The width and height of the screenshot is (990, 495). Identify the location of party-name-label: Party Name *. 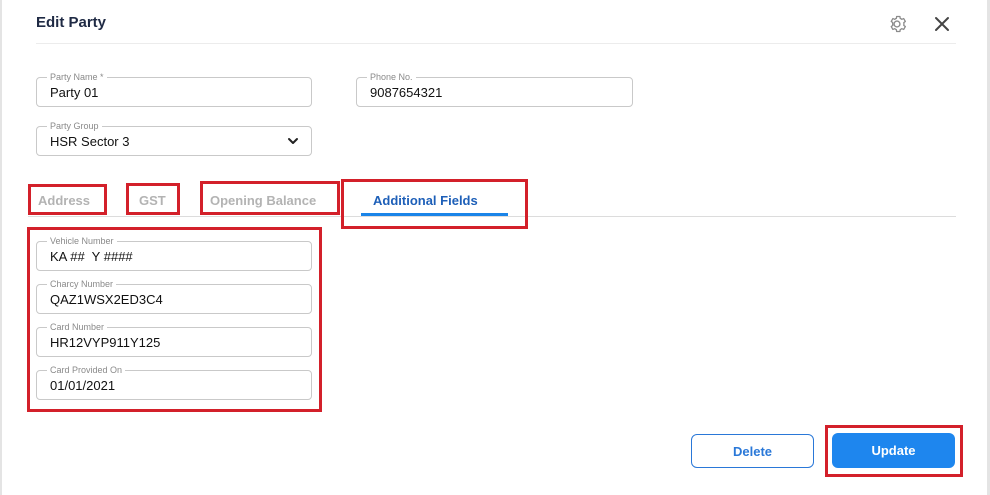
(77, 77).